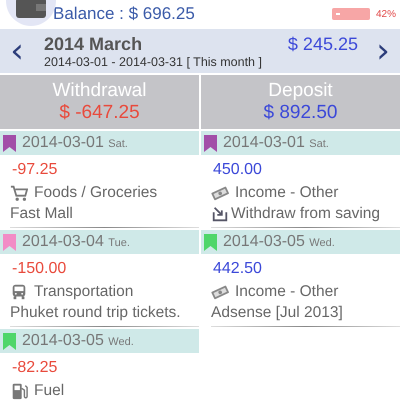  What do you see at coordinates (277, 313) in the screenshot?
I see `note-text: Adsense [Jul 2013]` at bounding box center [277, 313].